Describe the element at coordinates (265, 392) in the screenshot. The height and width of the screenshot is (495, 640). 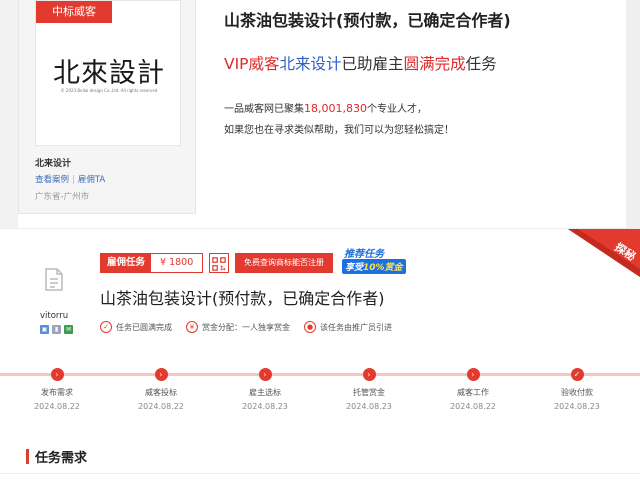
I see `step-label: 雇主选标` at that location.